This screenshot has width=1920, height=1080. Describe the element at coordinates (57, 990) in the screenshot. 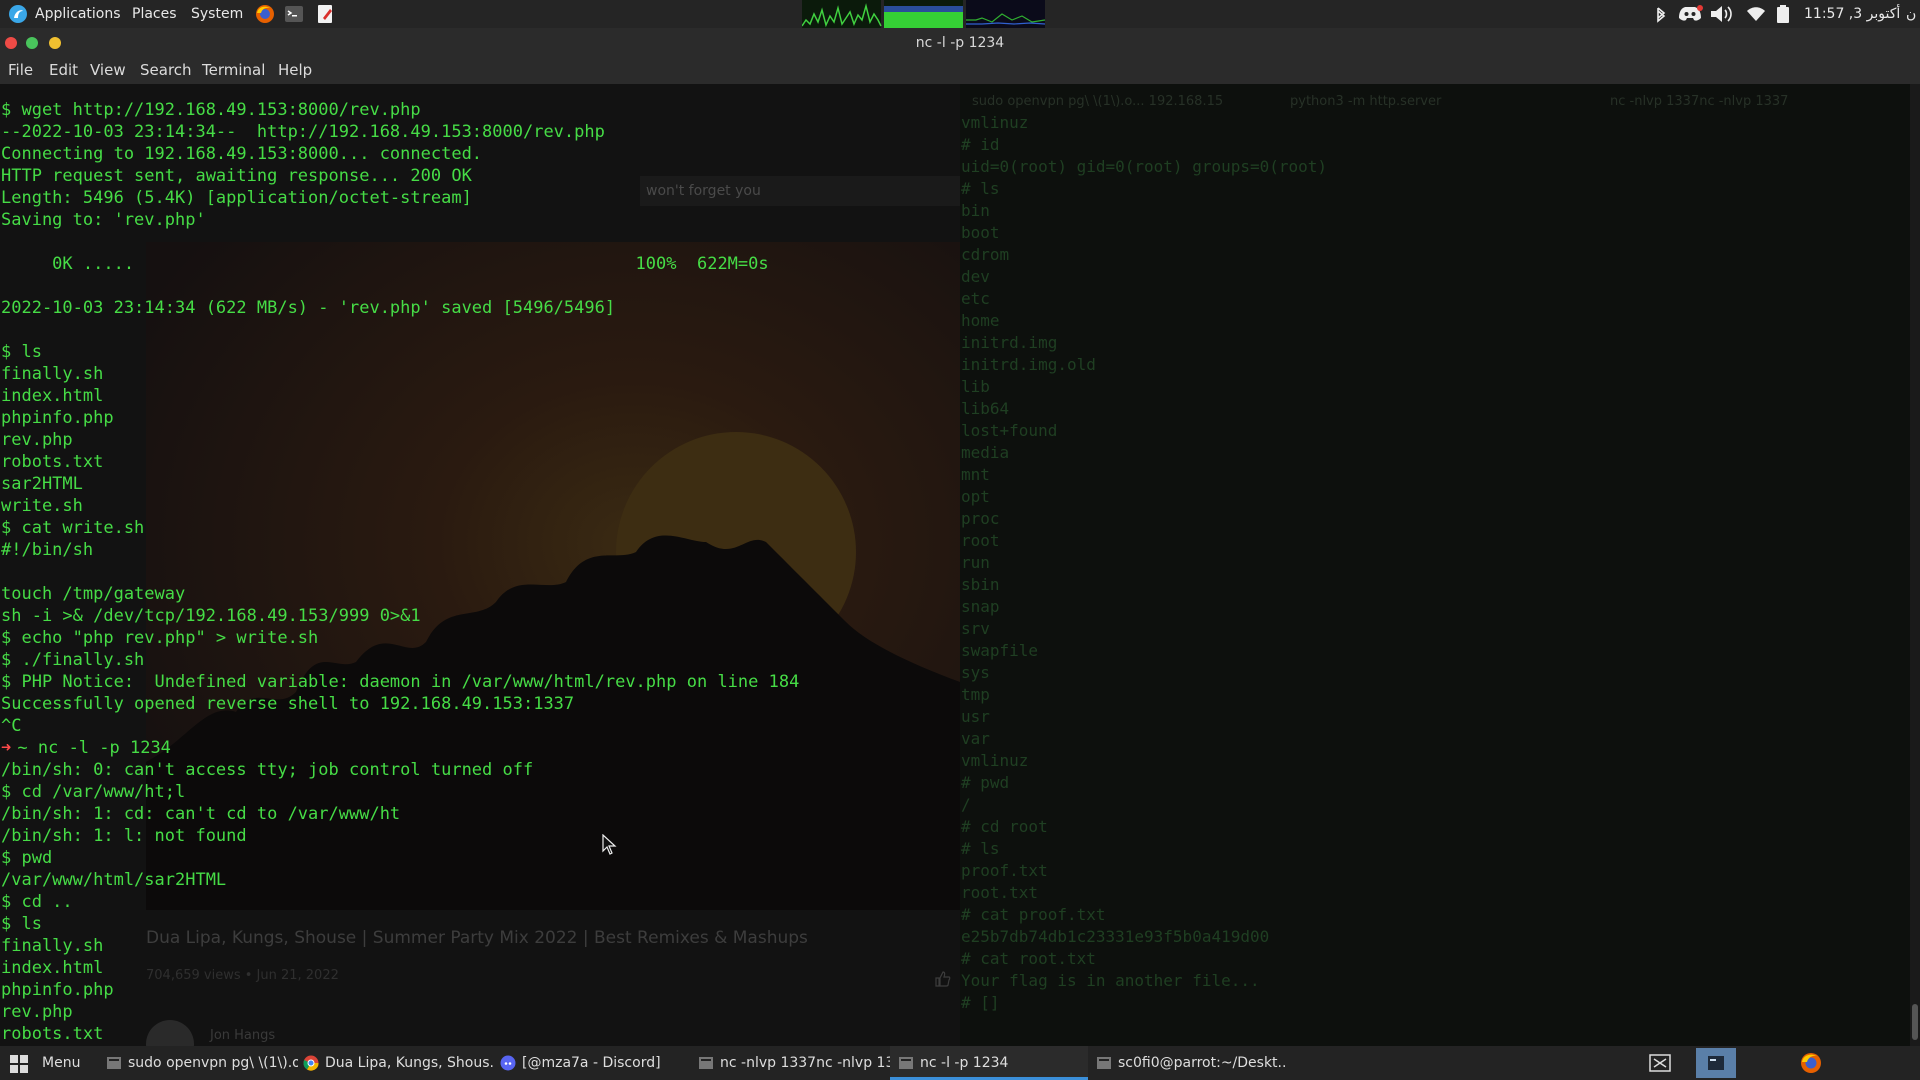

I see `terminal-line: phpinfo.php` at that location.